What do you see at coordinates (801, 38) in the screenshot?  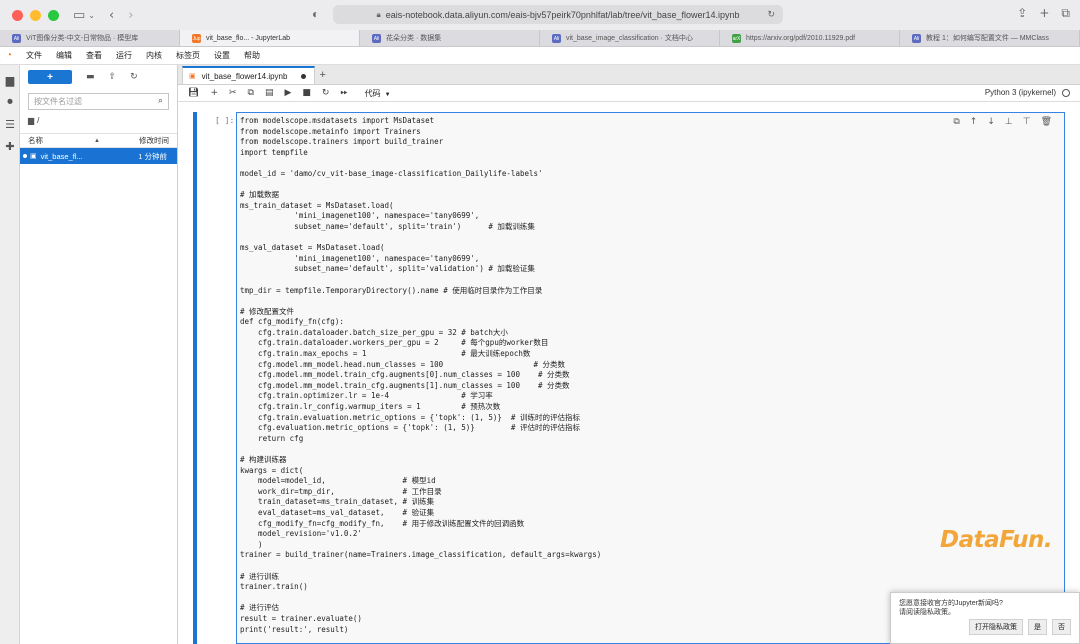 I see `browser-tab-label: https://arxiv.org/pdf/2010.11929.pdf` at bounding box center [801, 38].